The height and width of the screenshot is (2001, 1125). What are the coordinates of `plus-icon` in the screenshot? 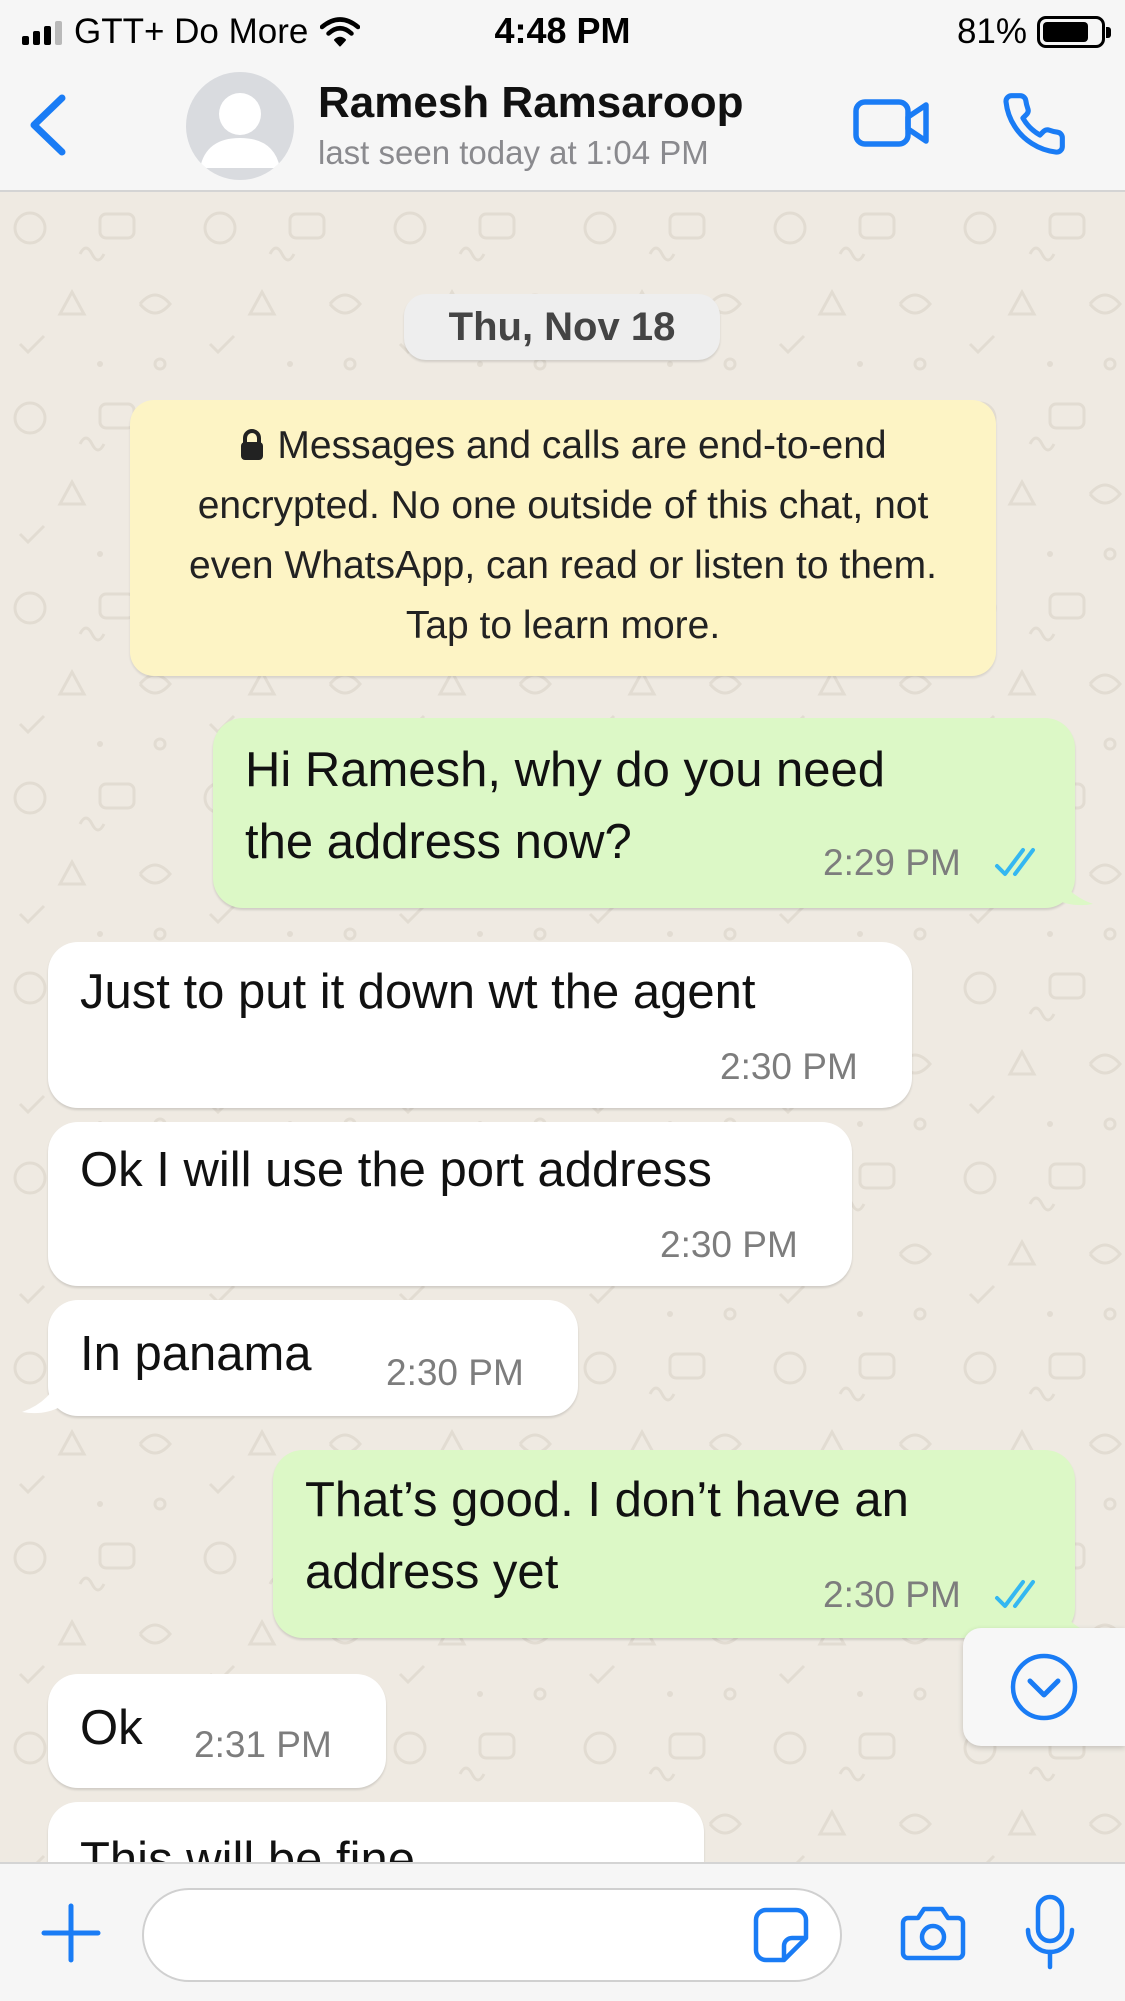 It's located at (71, 1933).